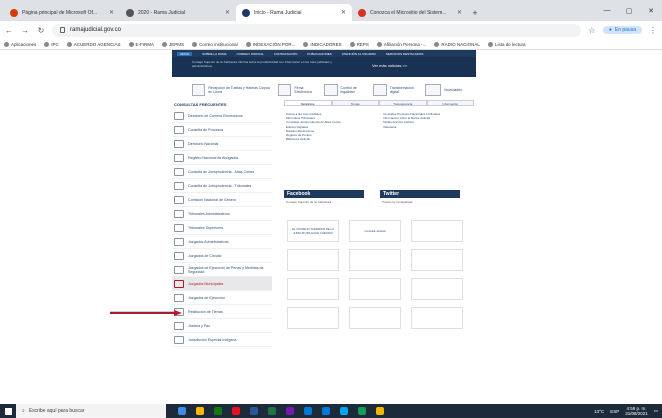  What do you see at coordinates (222, 326) in the screenshot?
I see `sidebar-item: Justicia y Paz` at bounding box center [222, 326].